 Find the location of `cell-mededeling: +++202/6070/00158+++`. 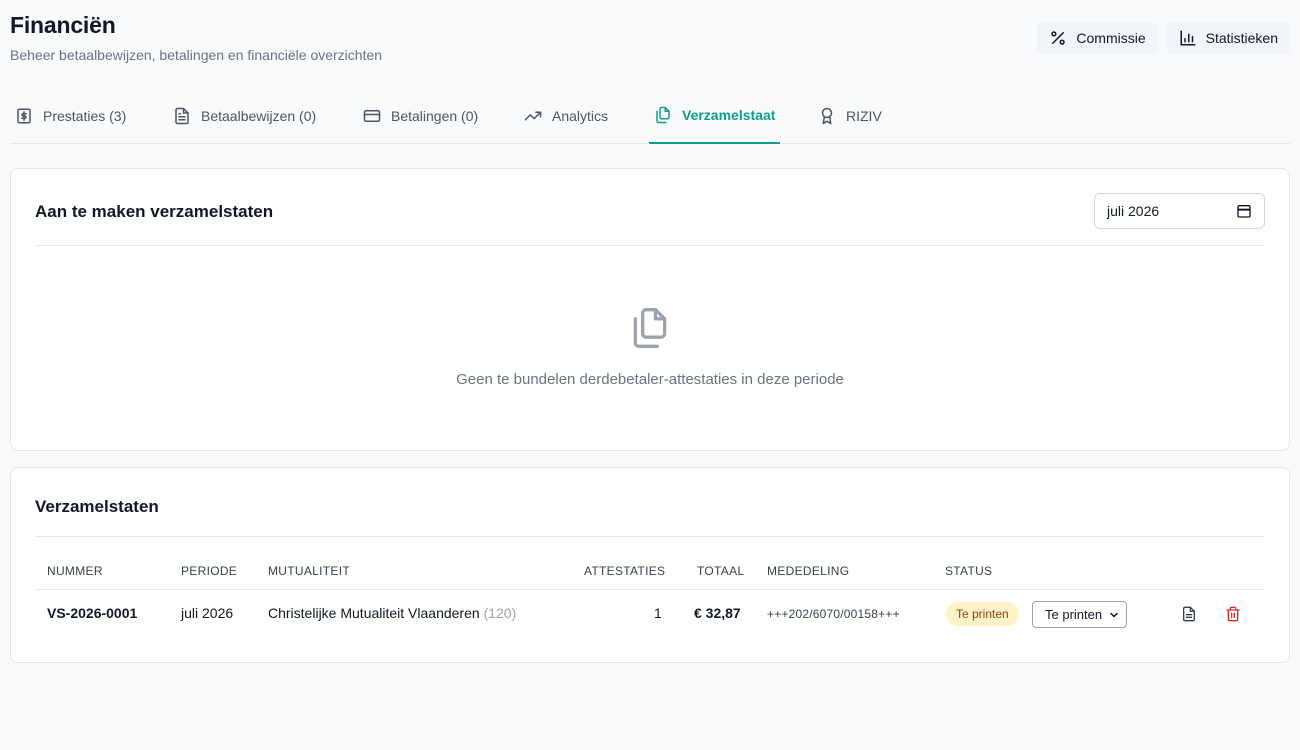

cell-mededeling: +++202/6070/00158+++ is located at coordinates (833, 614).